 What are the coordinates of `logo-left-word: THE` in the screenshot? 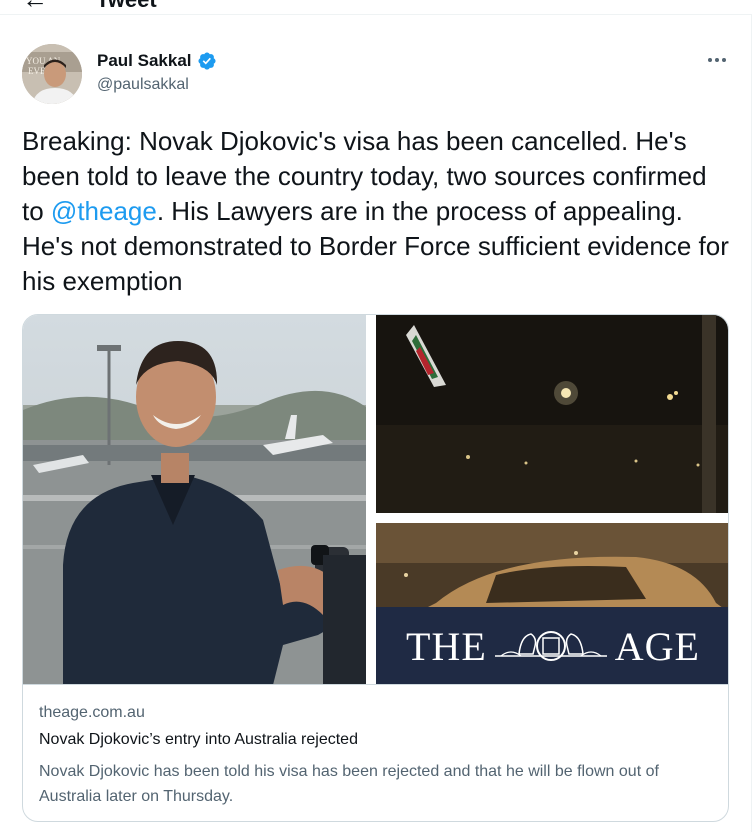 It's located at (446, 646).